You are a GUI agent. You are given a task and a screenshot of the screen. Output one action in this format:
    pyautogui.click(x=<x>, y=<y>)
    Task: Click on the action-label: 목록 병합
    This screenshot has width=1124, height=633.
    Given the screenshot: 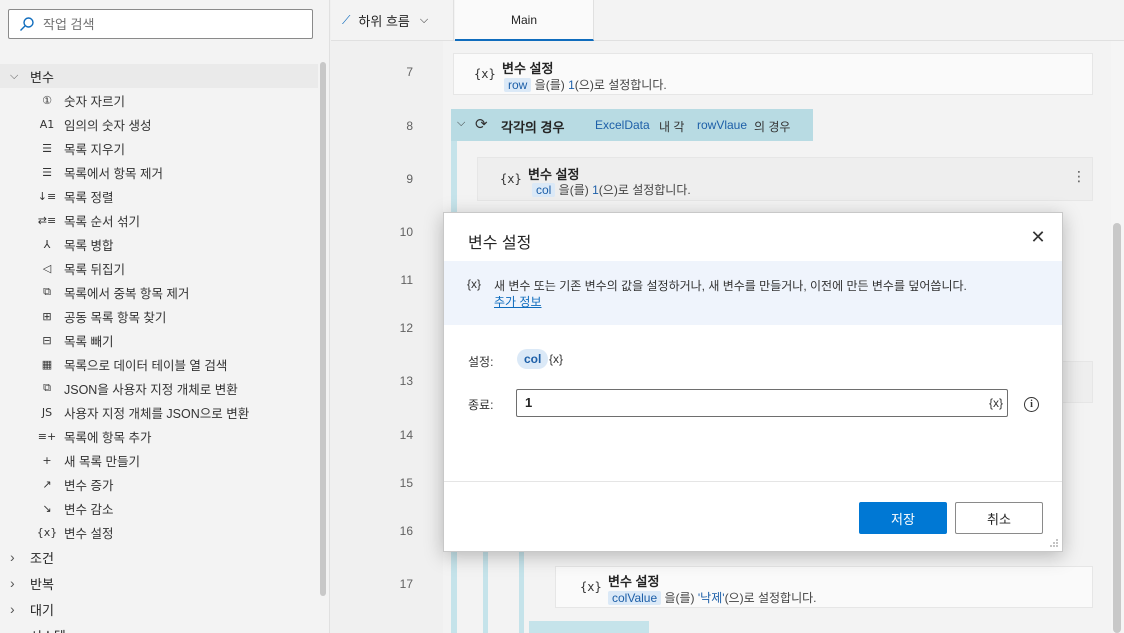 What is the action you would take?
    pyautogui.click(x=89, y=245)
    